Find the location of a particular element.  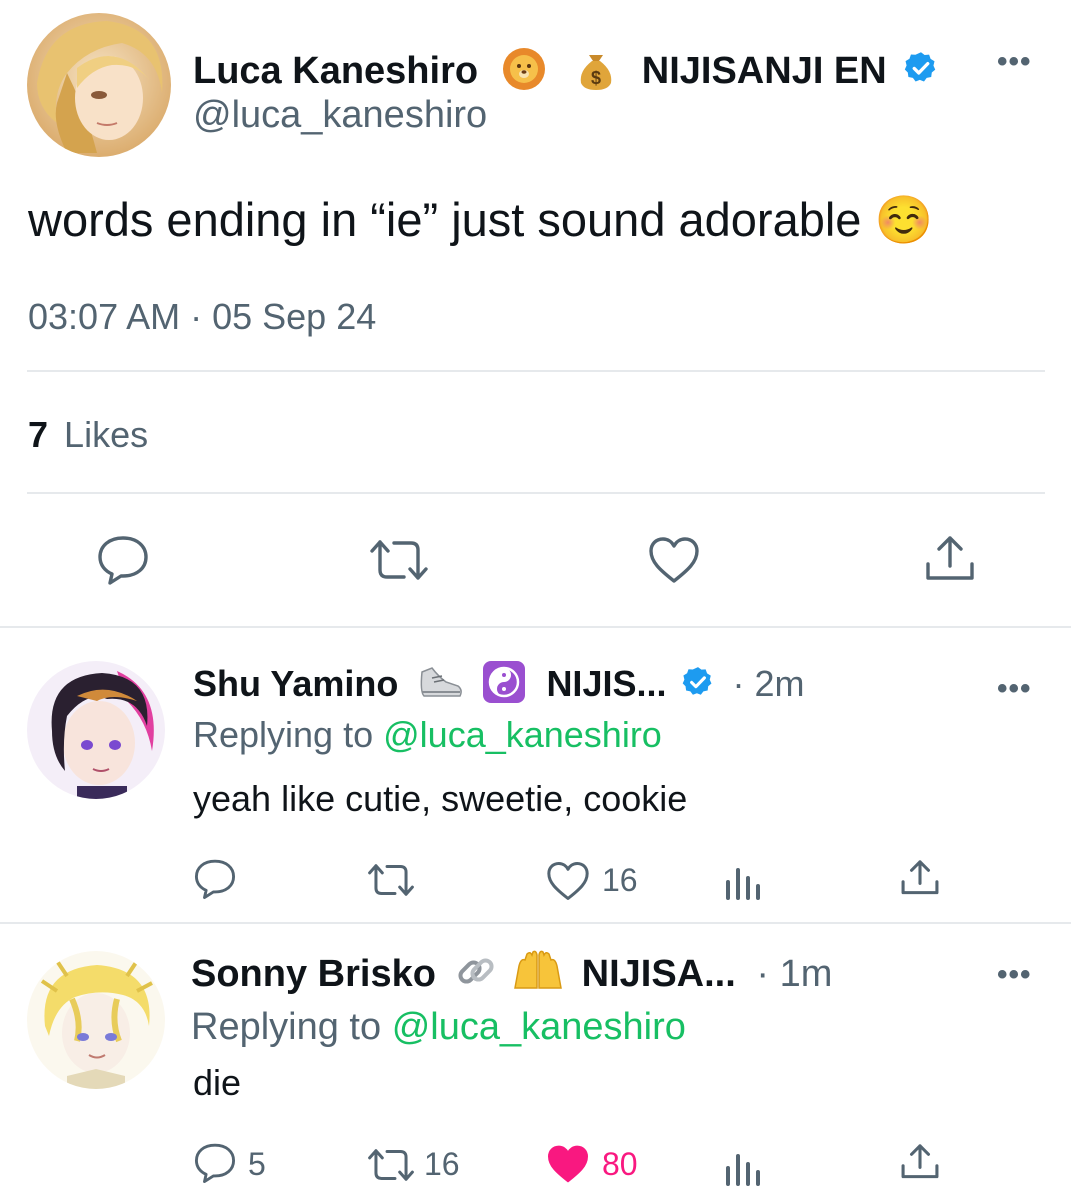

sonny-replying-to: Replying to @luca_kaneshiro is located at coordinates (438, 1027).